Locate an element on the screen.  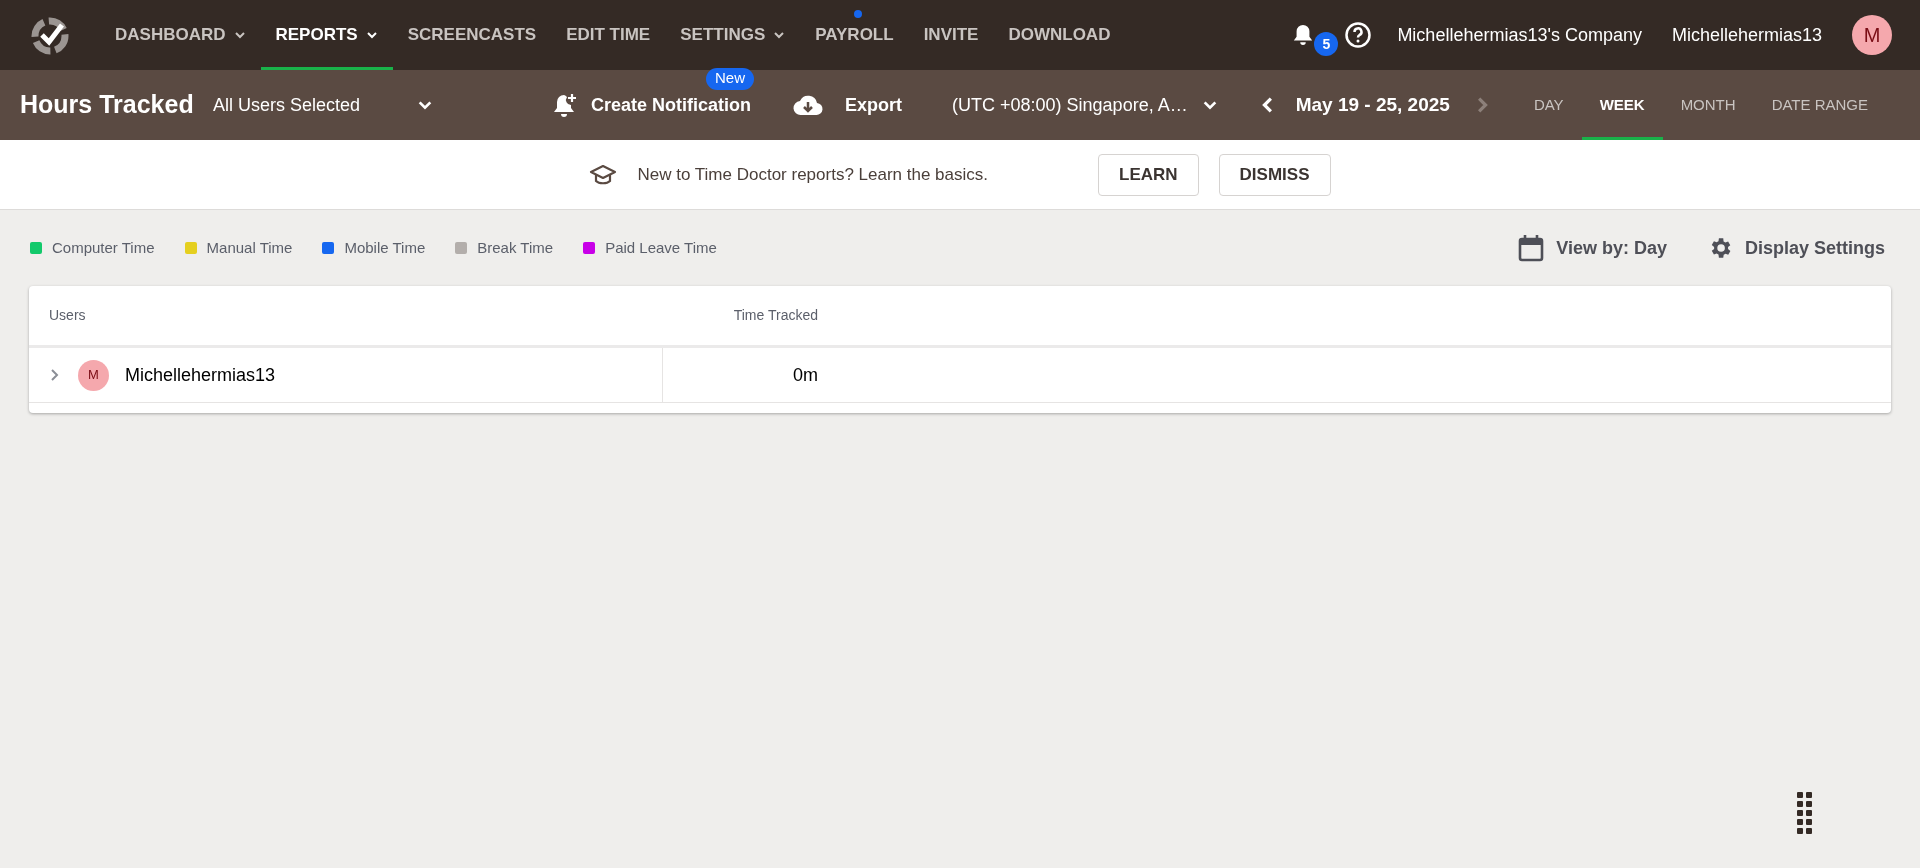
legend-label: Break Time is located at coordinates (515, 247).